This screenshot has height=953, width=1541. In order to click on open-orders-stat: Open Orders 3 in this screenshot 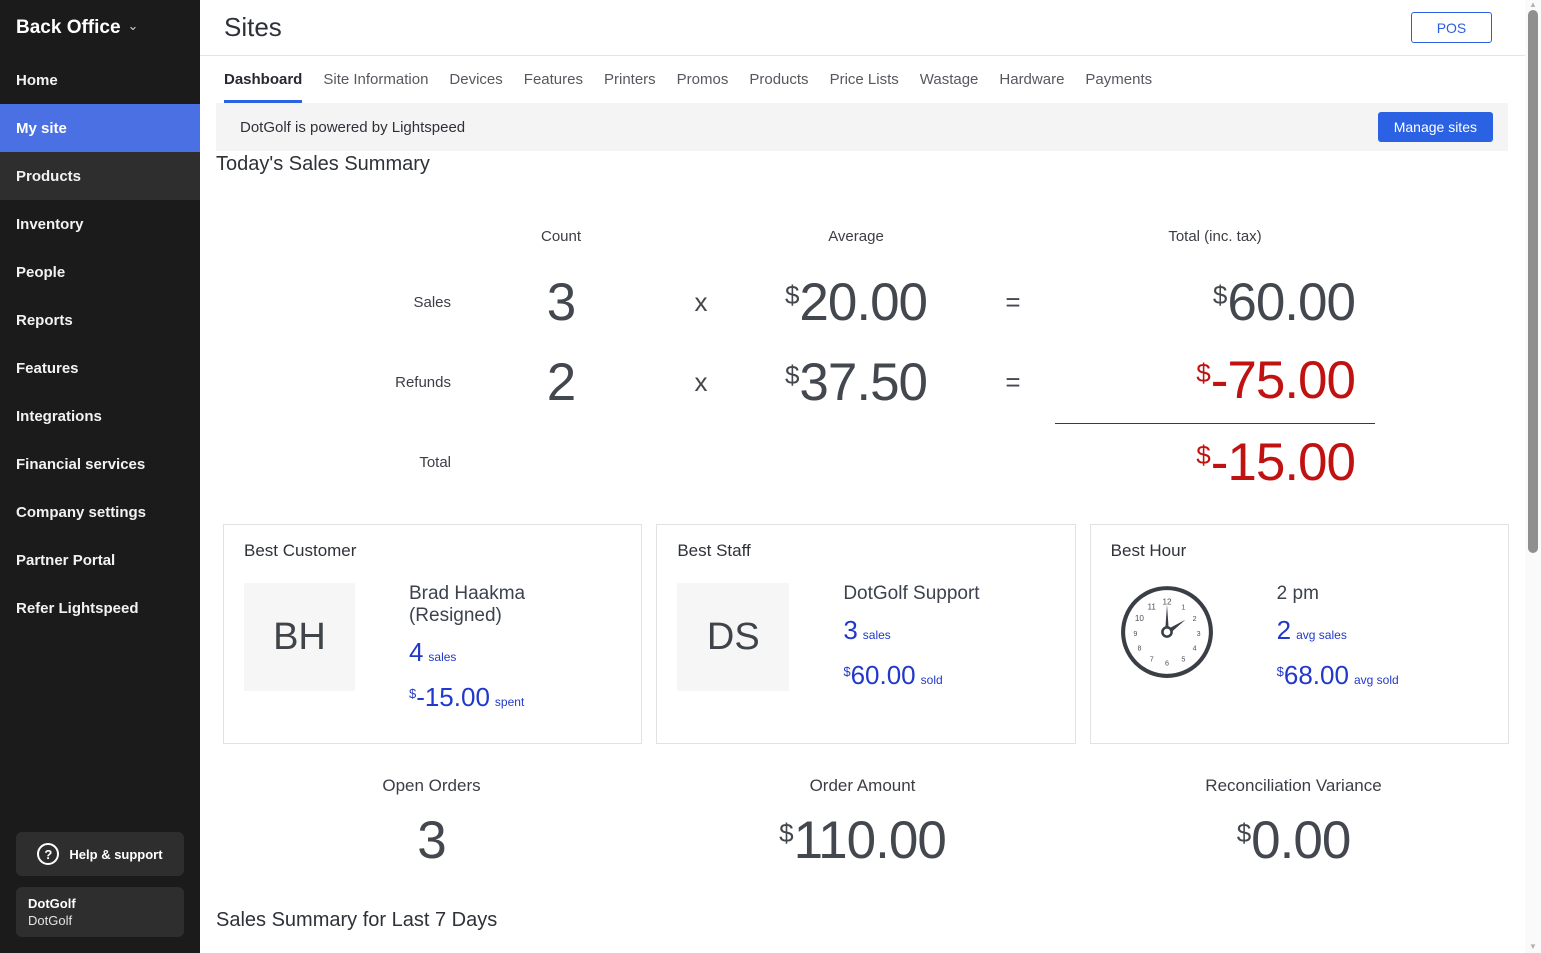, I will do `click(431, 823)`.